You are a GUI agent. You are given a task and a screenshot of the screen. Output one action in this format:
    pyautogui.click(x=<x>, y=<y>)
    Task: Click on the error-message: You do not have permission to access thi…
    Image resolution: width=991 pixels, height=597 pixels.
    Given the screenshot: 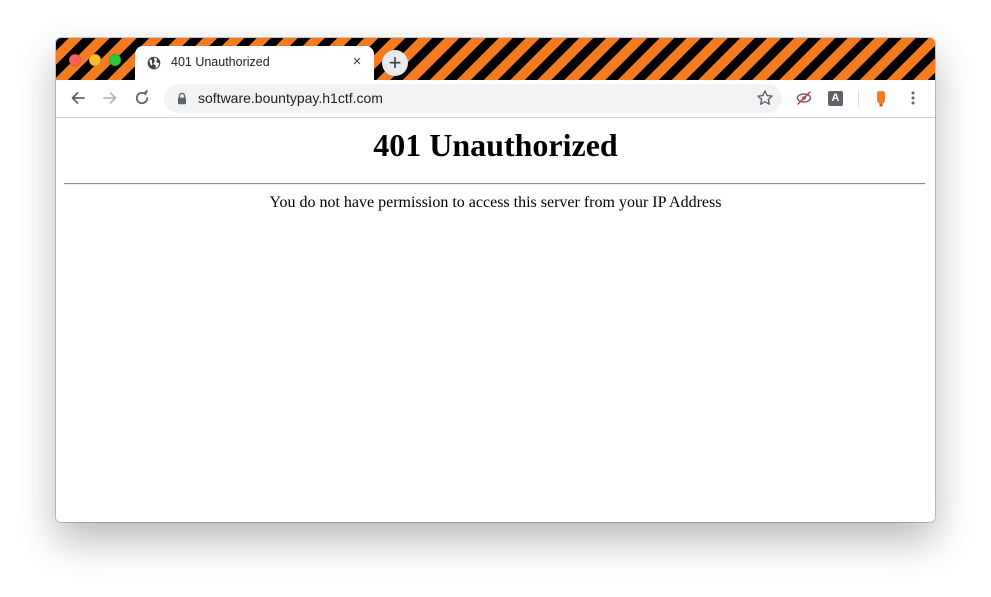 What is the action you would take?
    pyautogui.click(x=495, y=202)
    